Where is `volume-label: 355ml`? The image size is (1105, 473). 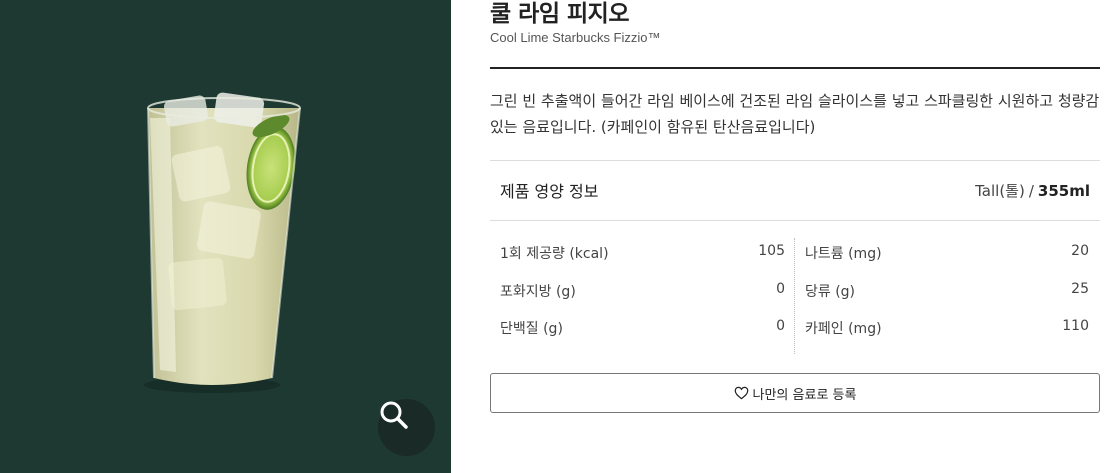
volume-label: 355ml is located at coordinates (1063, 191).